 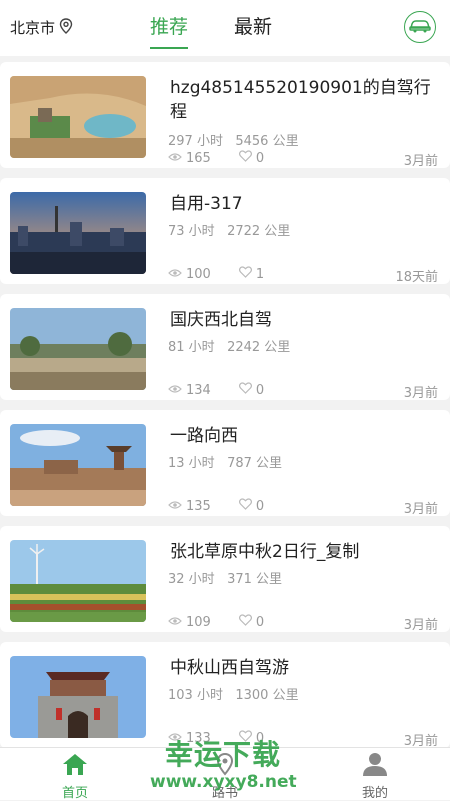 I want to click on trip-hours: 81 小时, so click(x=191, y=347).